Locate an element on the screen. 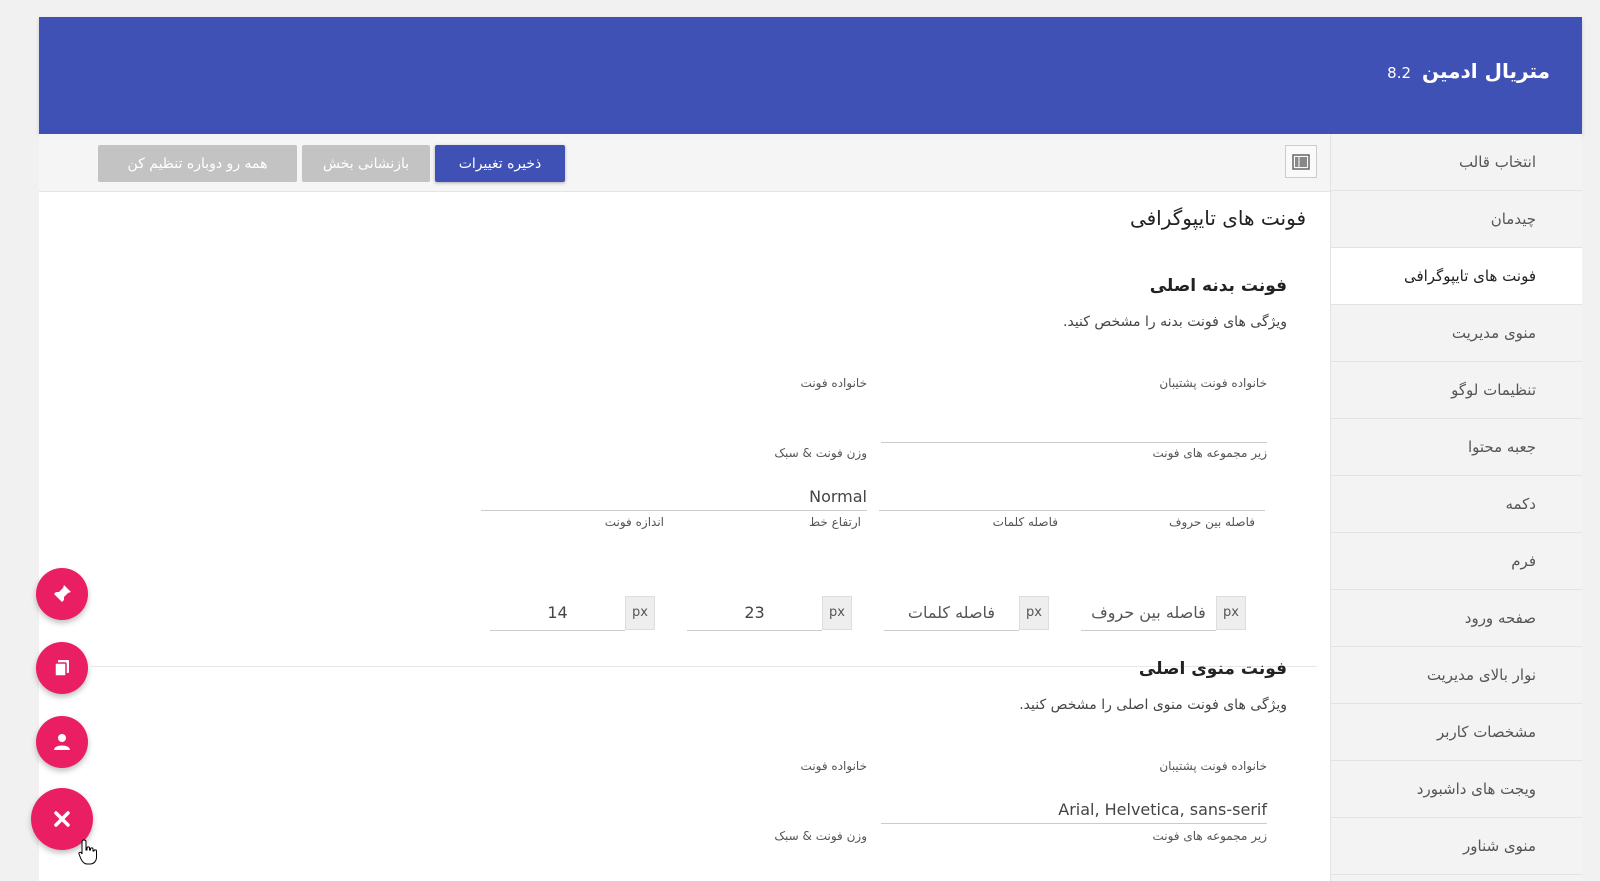  sidebar-item-label: فونت های تایپوگرافی is located at coordinates (1469, 276).